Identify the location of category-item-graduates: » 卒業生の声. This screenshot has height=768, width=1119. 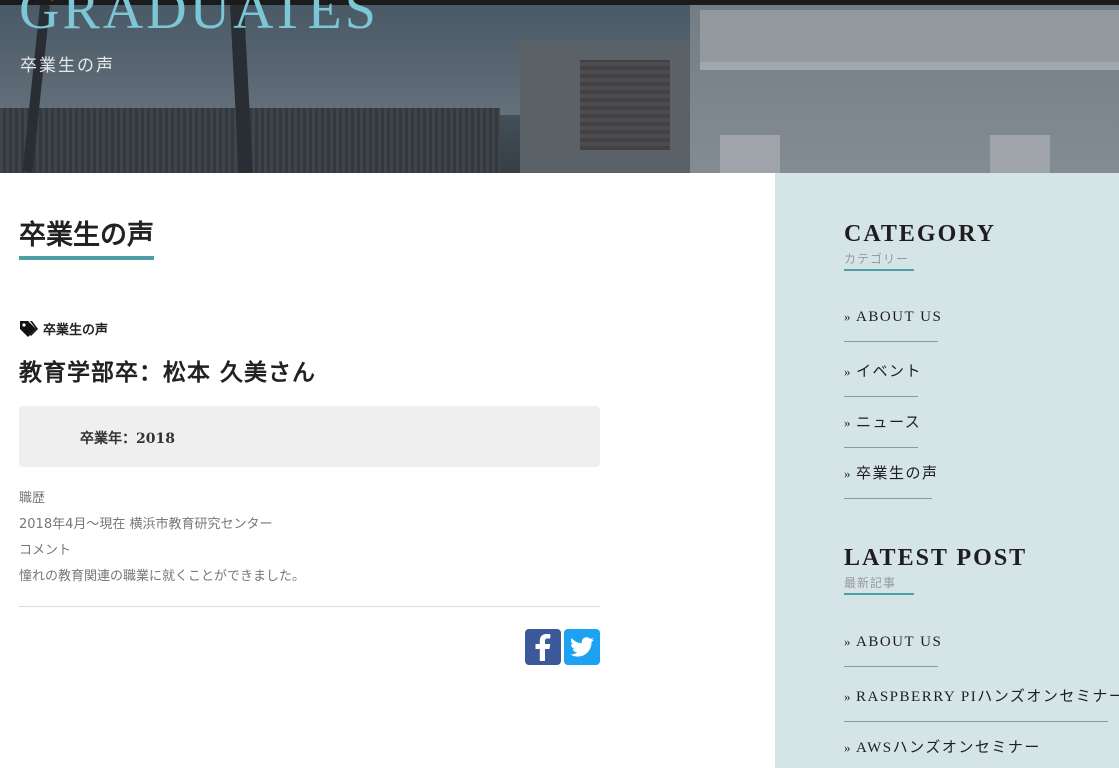
(890, 480).